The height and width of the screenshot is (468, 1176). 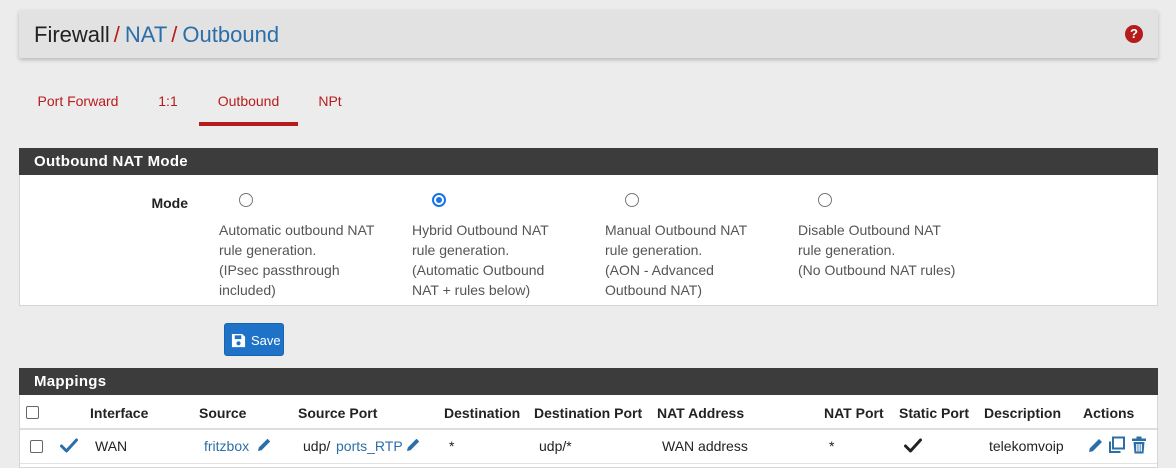 I want to click on option-line: Hybrid Outbound NAT, so click(x=480, y=230).